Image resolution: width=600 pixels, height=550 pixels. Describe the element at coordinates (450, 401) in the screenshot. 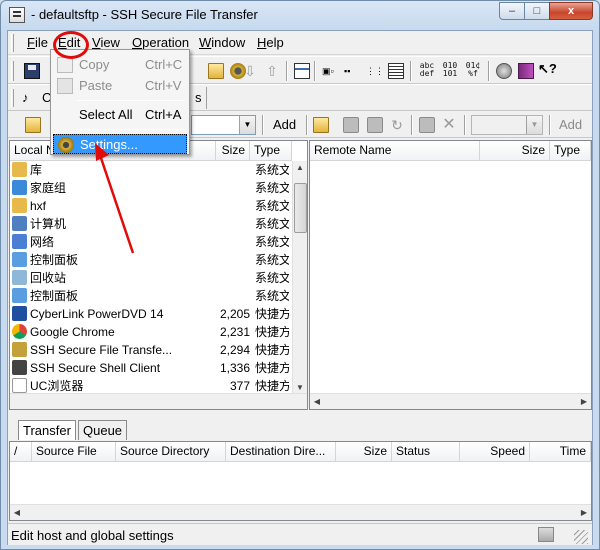

I see `remote-horizontal-scrollbar: ◀ ▶` at that location.